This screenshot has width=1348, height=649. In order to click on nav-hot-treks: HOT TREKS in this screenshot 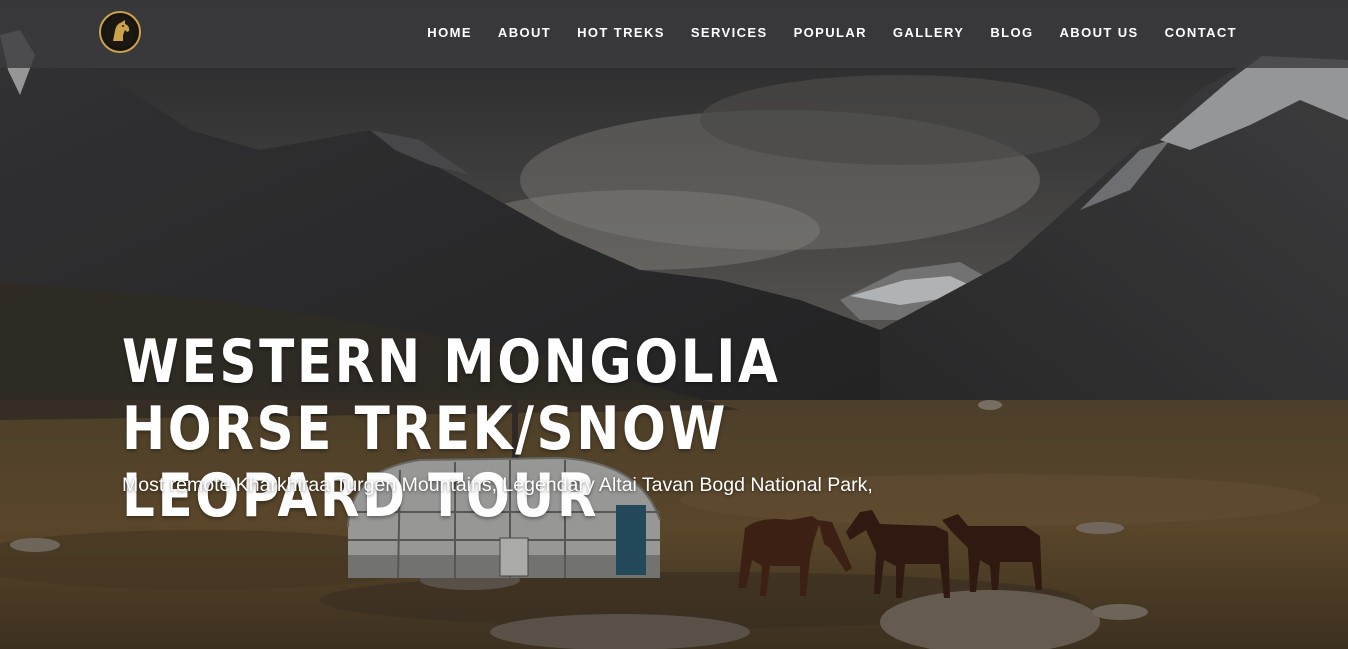, I will do `click(621, 33)`.